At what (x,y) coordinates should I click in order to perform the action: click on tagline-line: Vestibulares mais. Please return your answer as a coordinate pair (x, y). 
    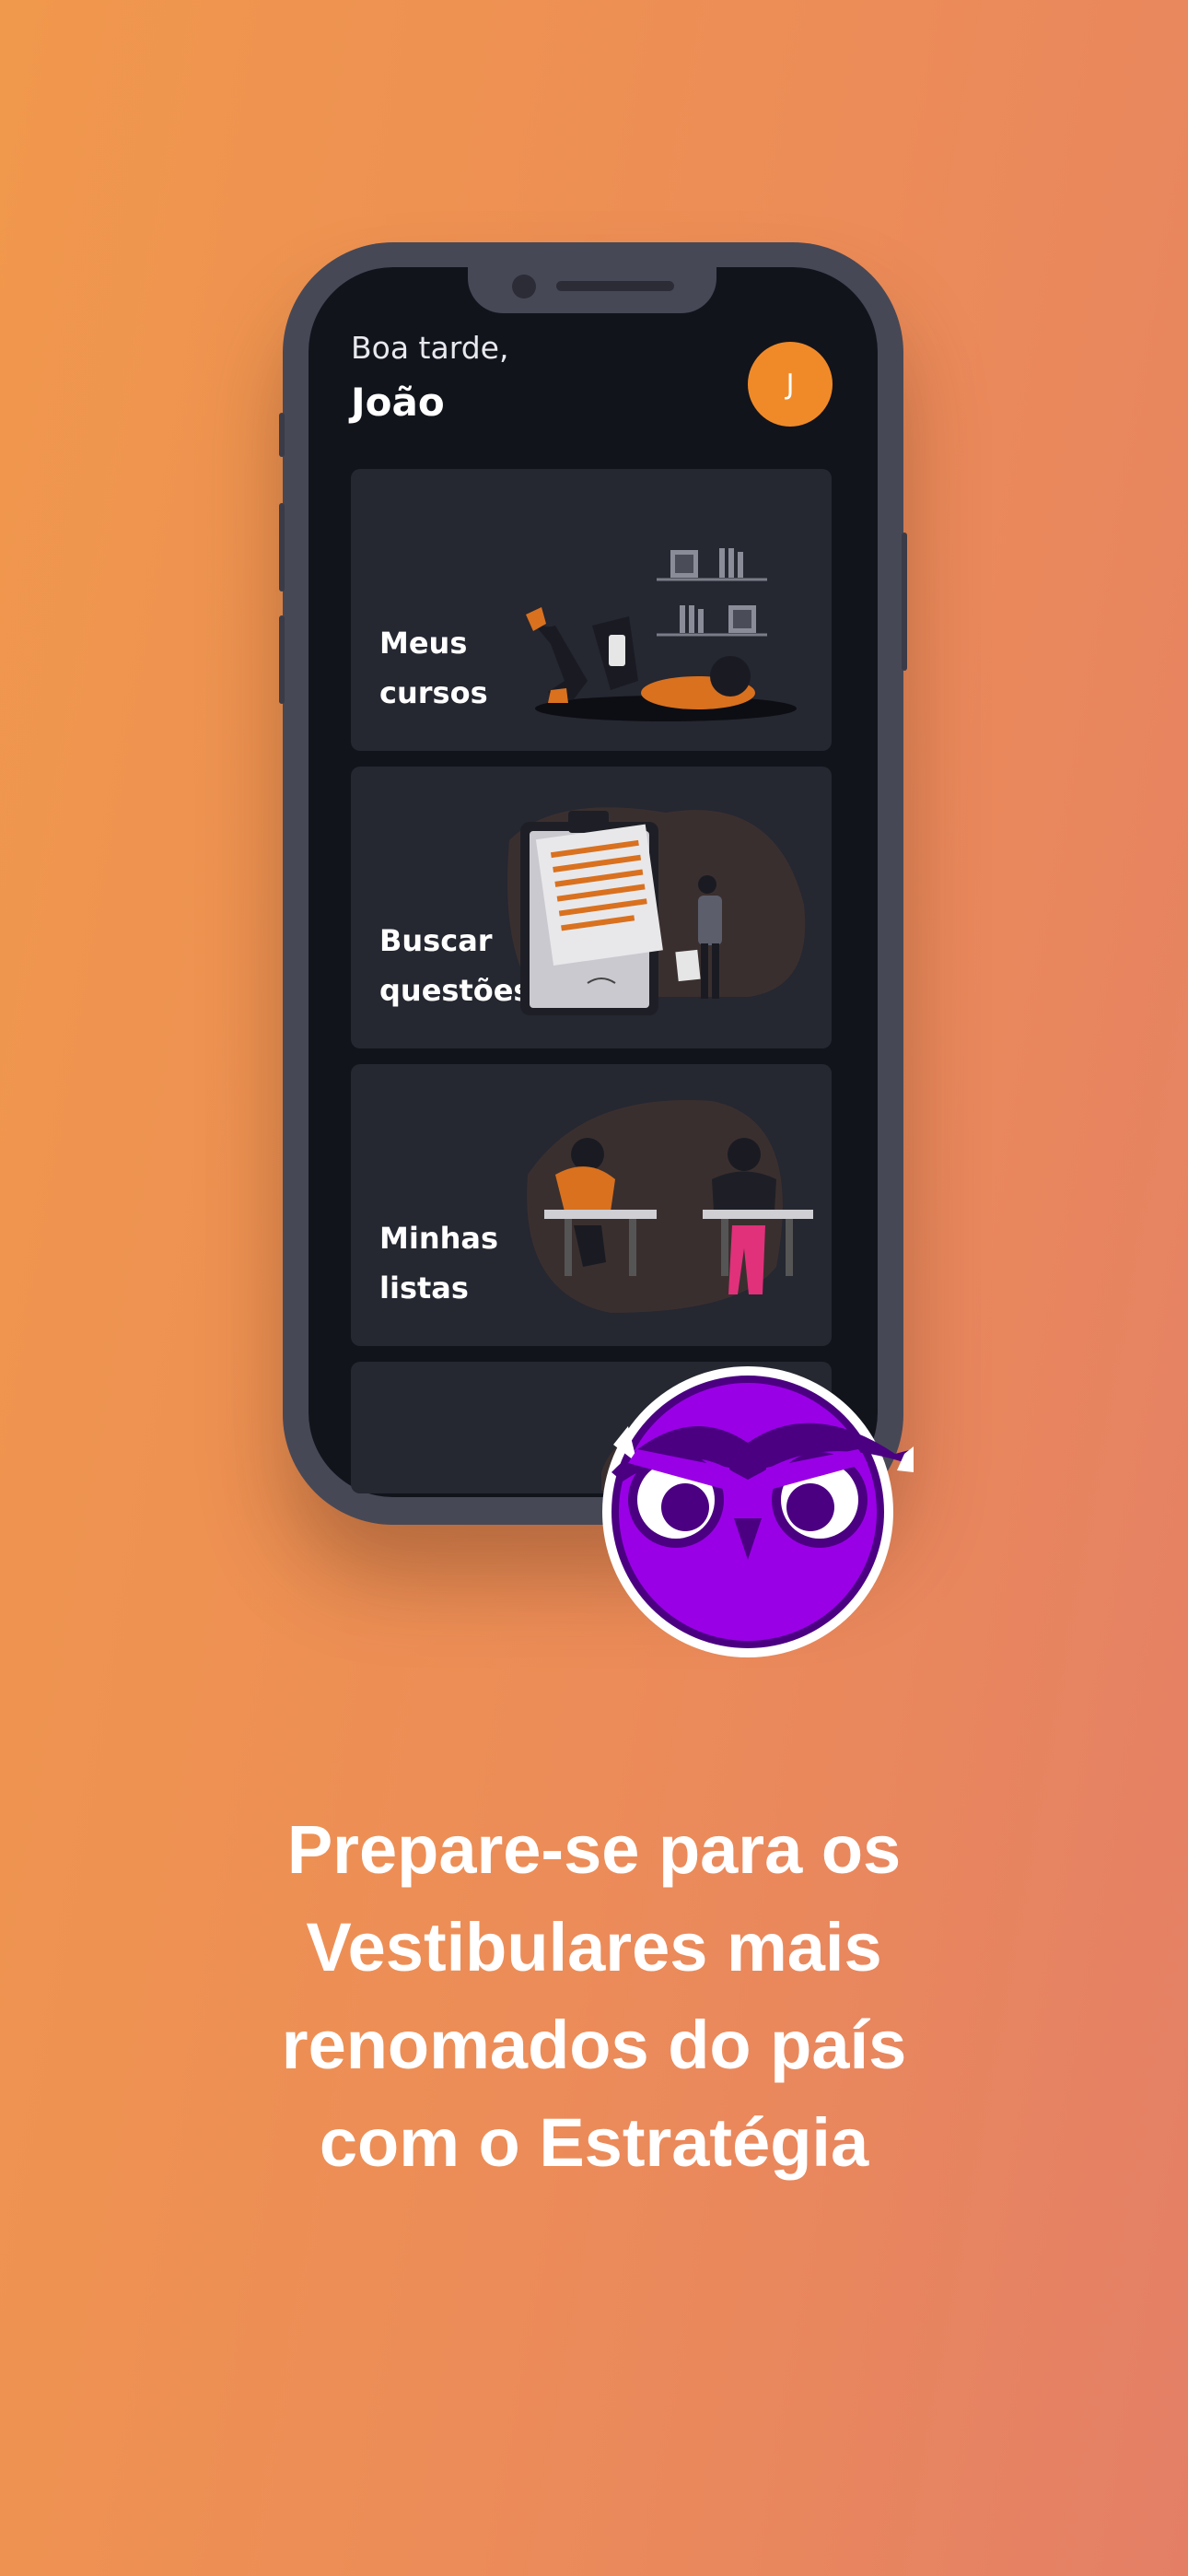
    Looking at the image, I should click on (594, 1947).